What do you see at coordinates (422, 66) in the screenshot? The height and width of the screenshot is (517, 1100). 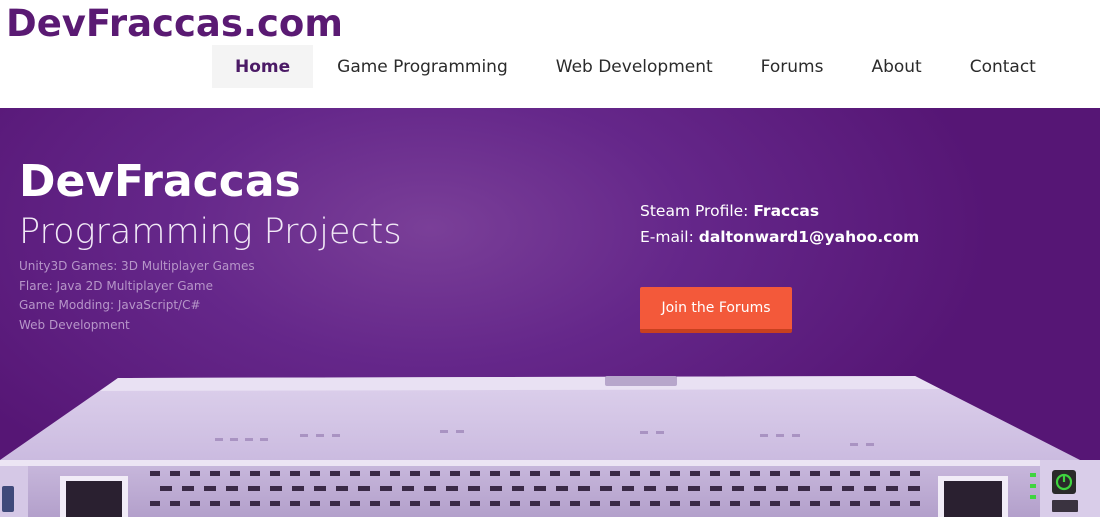 I see `nav-game-programming: Game Programming` at bounding box center [422, 66].